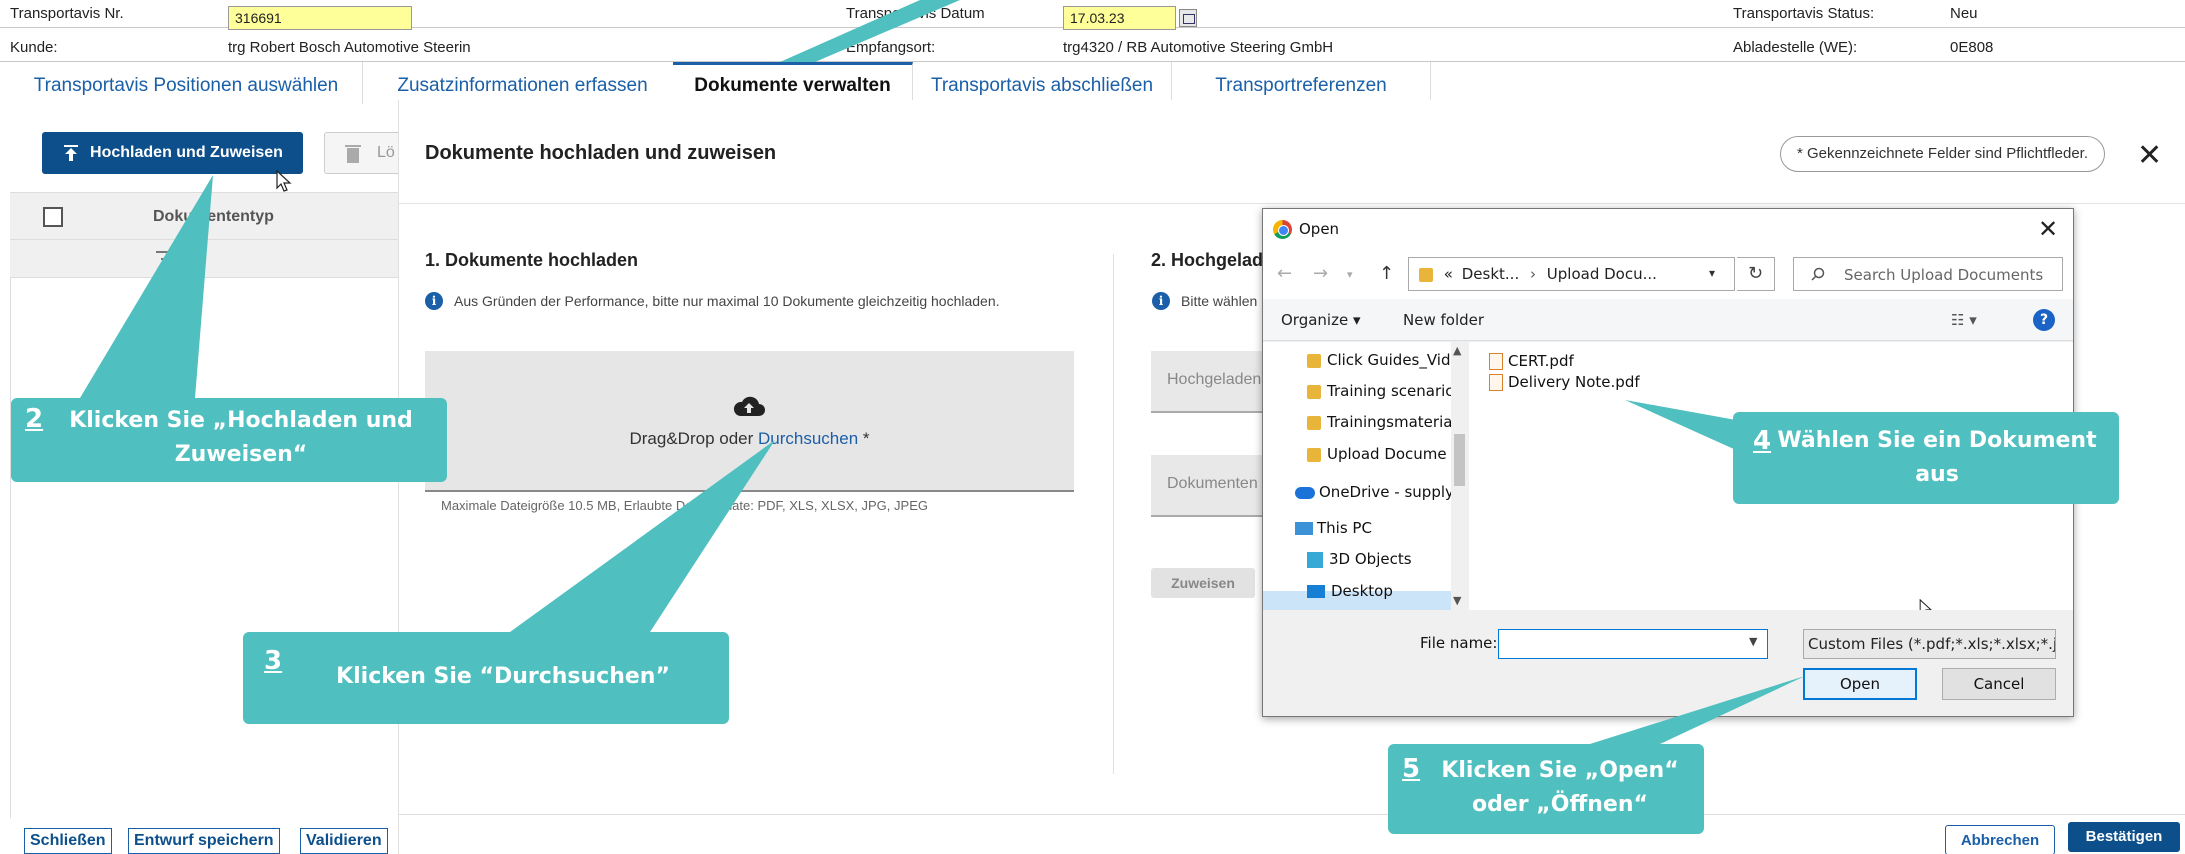  What do you see at coordinates (1762, 441) in the screenshot?
I see `callout-number: 4` at bounding box center [1762, 441].